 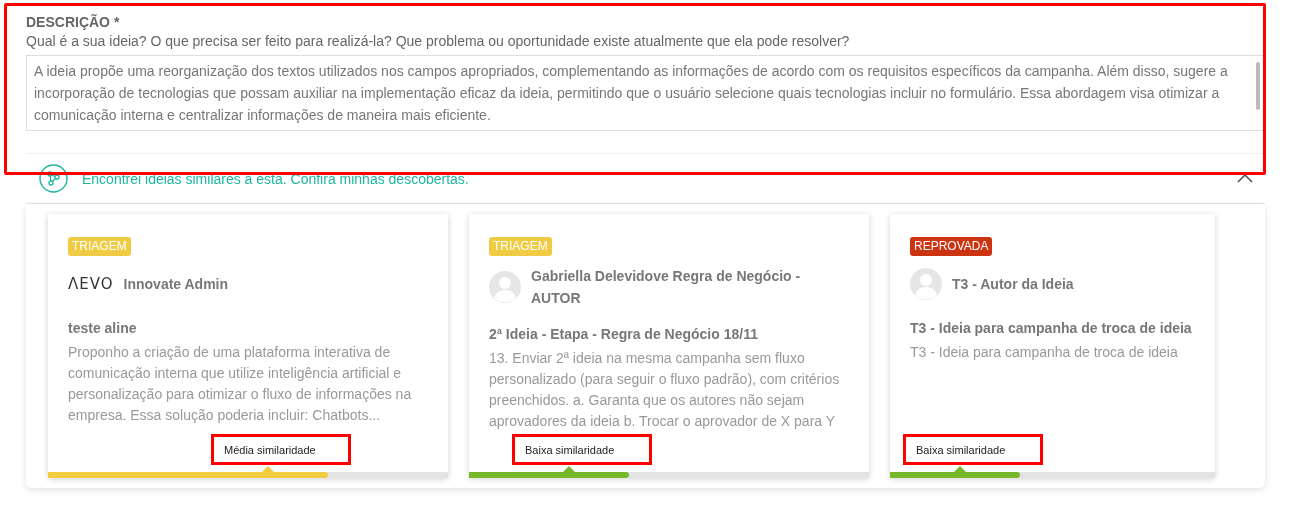 What do you see at coordinates (669, 334) in the screenshot?
I see `idea-title: 2ª Ideia - Etapa - Regra de Negócio 18/11` at bounding box center [669, 334].